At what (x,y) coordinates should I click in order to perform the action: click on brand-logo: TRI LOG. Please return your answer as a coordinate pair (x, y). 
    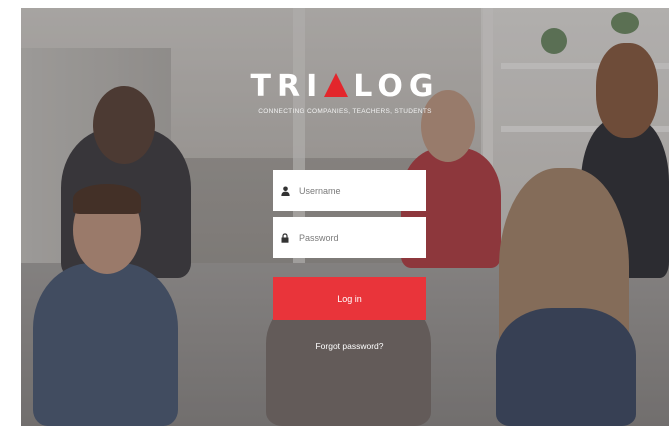
    Looking at the image, I should click on (345, 87).